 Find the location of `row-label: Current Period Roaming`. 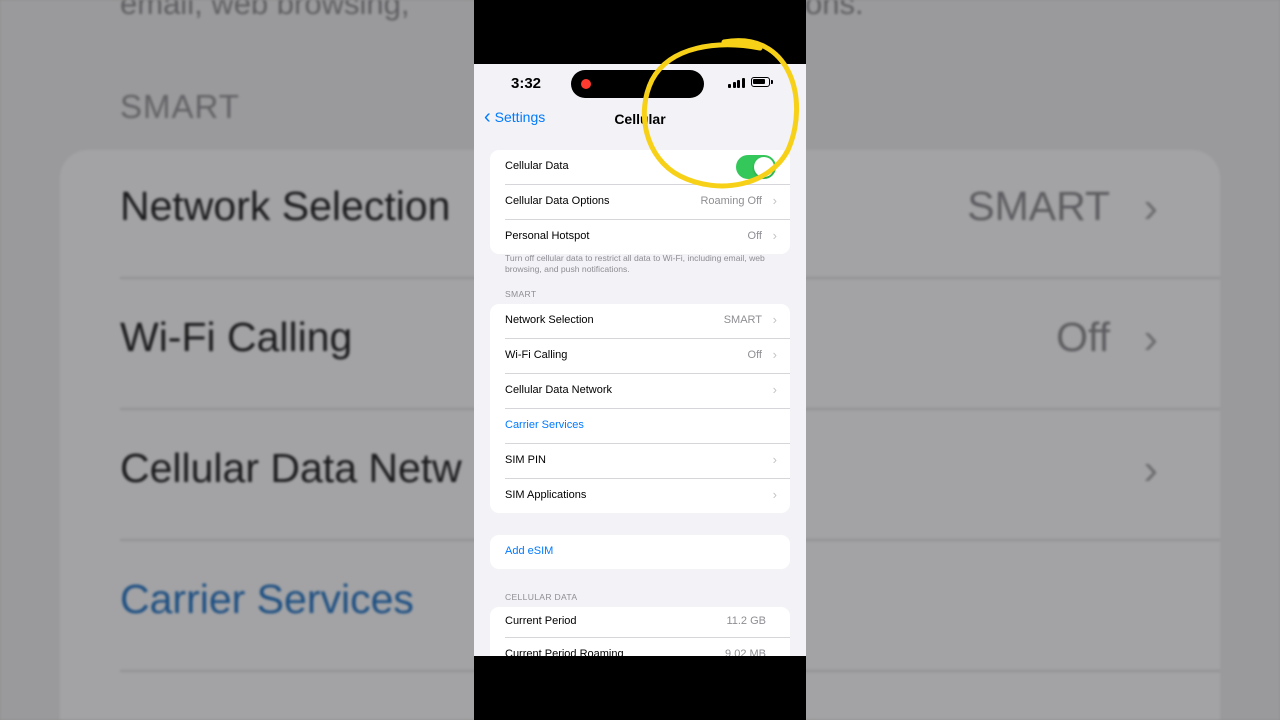

row-label: Current Period Roaming is located at coordinates (564, 652).